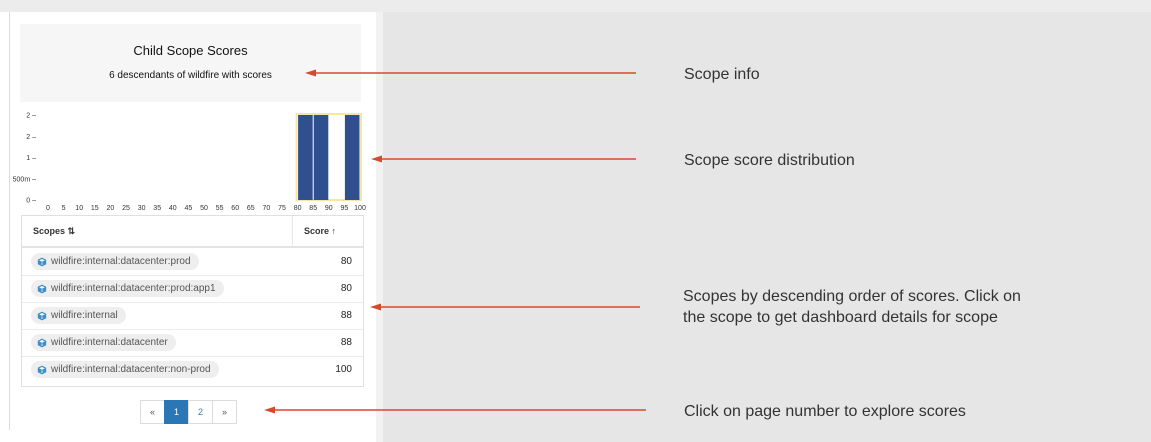 This screenshot has height=442, width=1151. Describe the element at coordinates (376, 159) in the screenshot. I see `arrowhead-distribution` at that location.